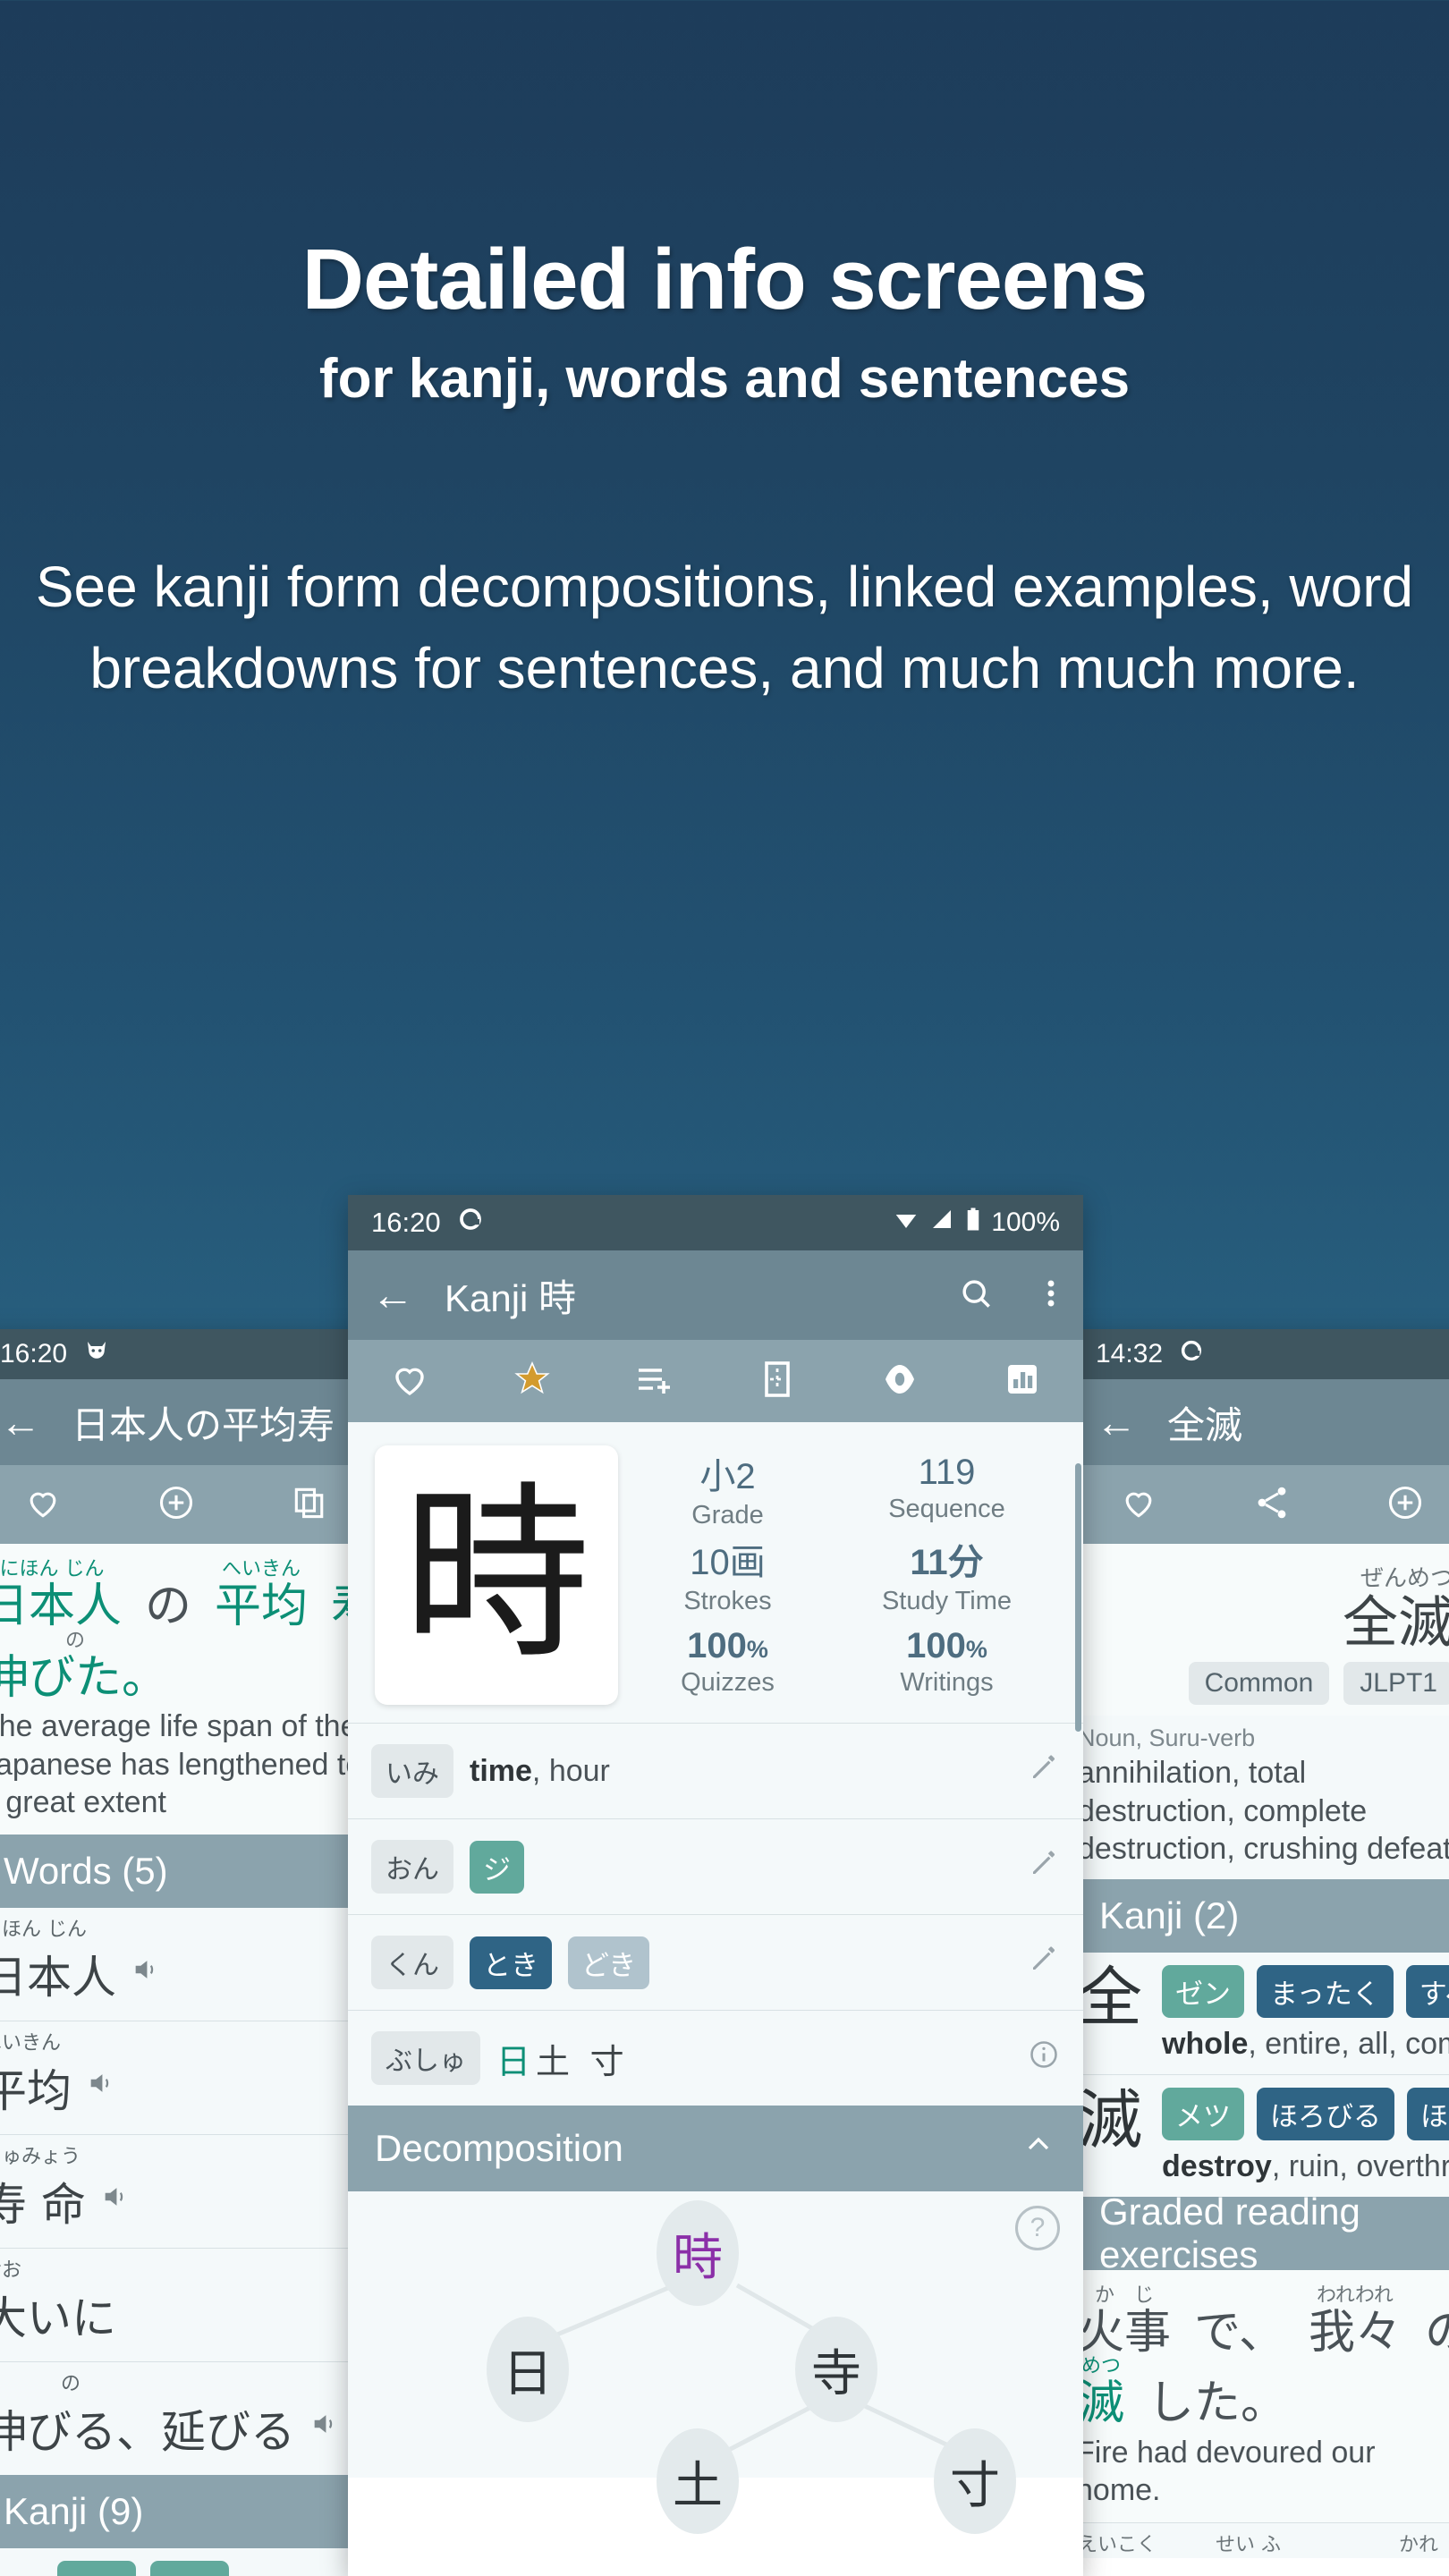 This screenshot has height=2576, width=1449. What do you see at coordinates (936, 1645) in the screenshot?
I see `stat-value: 100` at bounding box center [936, 1645].